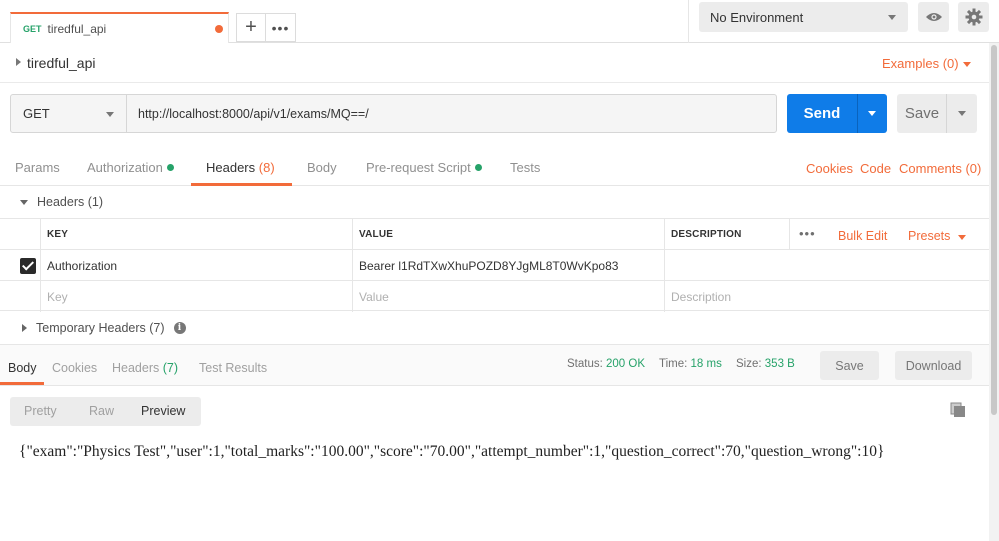 The width and height of the screenshot is (999, 541). I want to click on gear-icon, so click(973, 17).